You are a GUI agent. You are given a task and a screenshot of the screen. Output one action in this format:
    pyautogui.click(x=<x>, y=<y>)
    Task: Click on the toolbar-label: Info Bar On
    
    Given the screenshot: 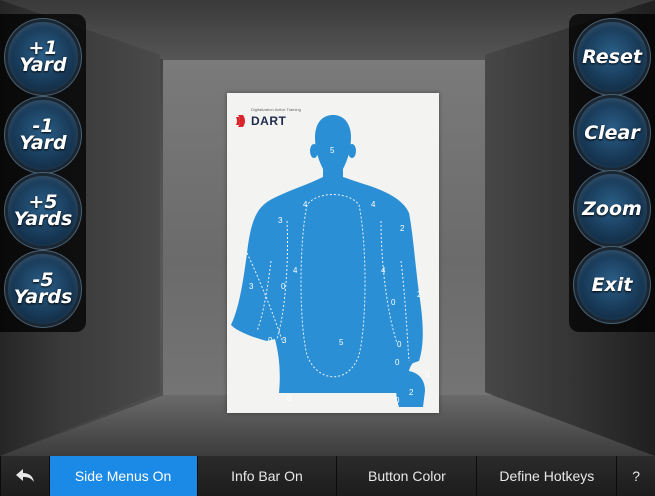 What is the action you would take?
    pyautogui.click(x=267, y=476)
    